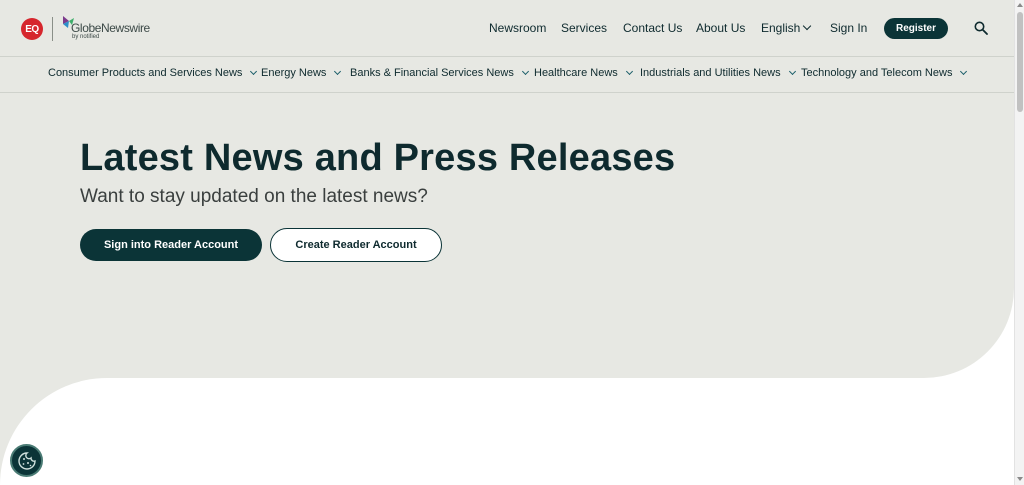  I want to click on cookie-icon, so click(26, 460).